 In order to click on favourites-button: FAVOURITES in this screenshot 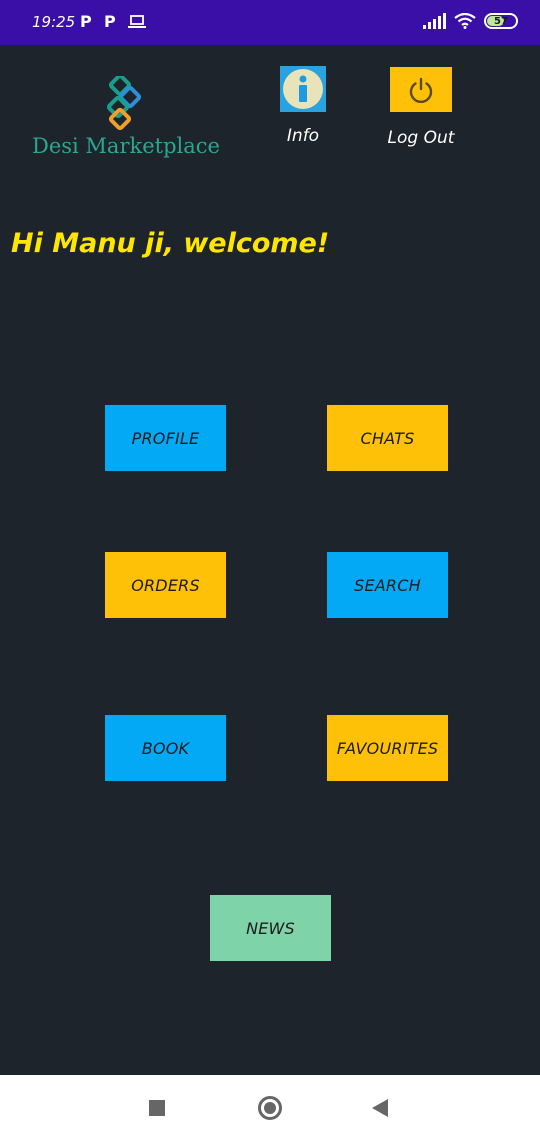, I will do `click(387, 748)`.